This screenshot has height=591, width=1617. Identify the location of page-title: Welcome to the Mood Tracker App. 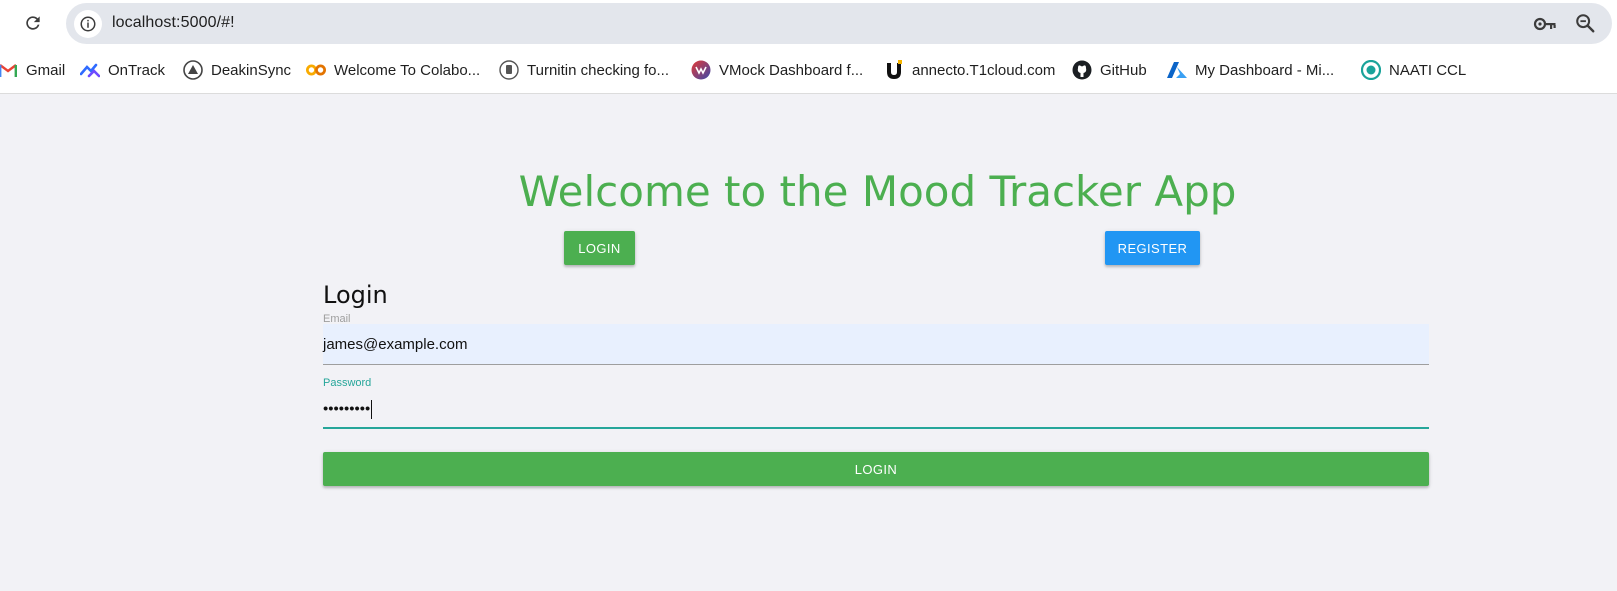
(877, 191).